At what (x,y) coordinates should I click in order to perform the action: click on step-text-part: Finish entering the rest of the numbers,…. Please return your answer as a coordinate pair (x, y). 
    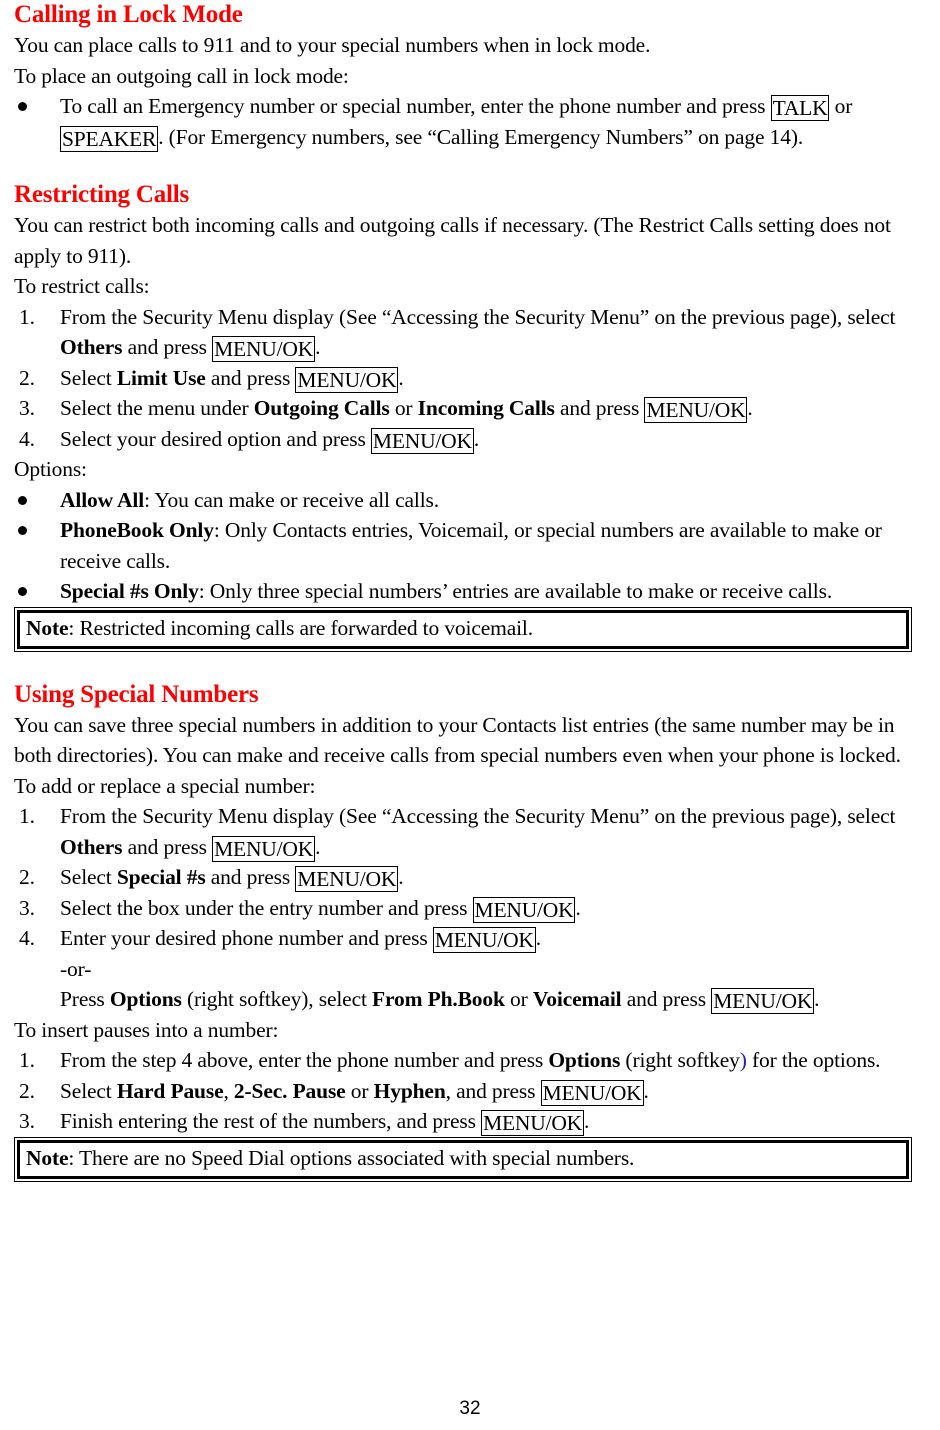
    Looking at the image, I should click on (271, 1121).